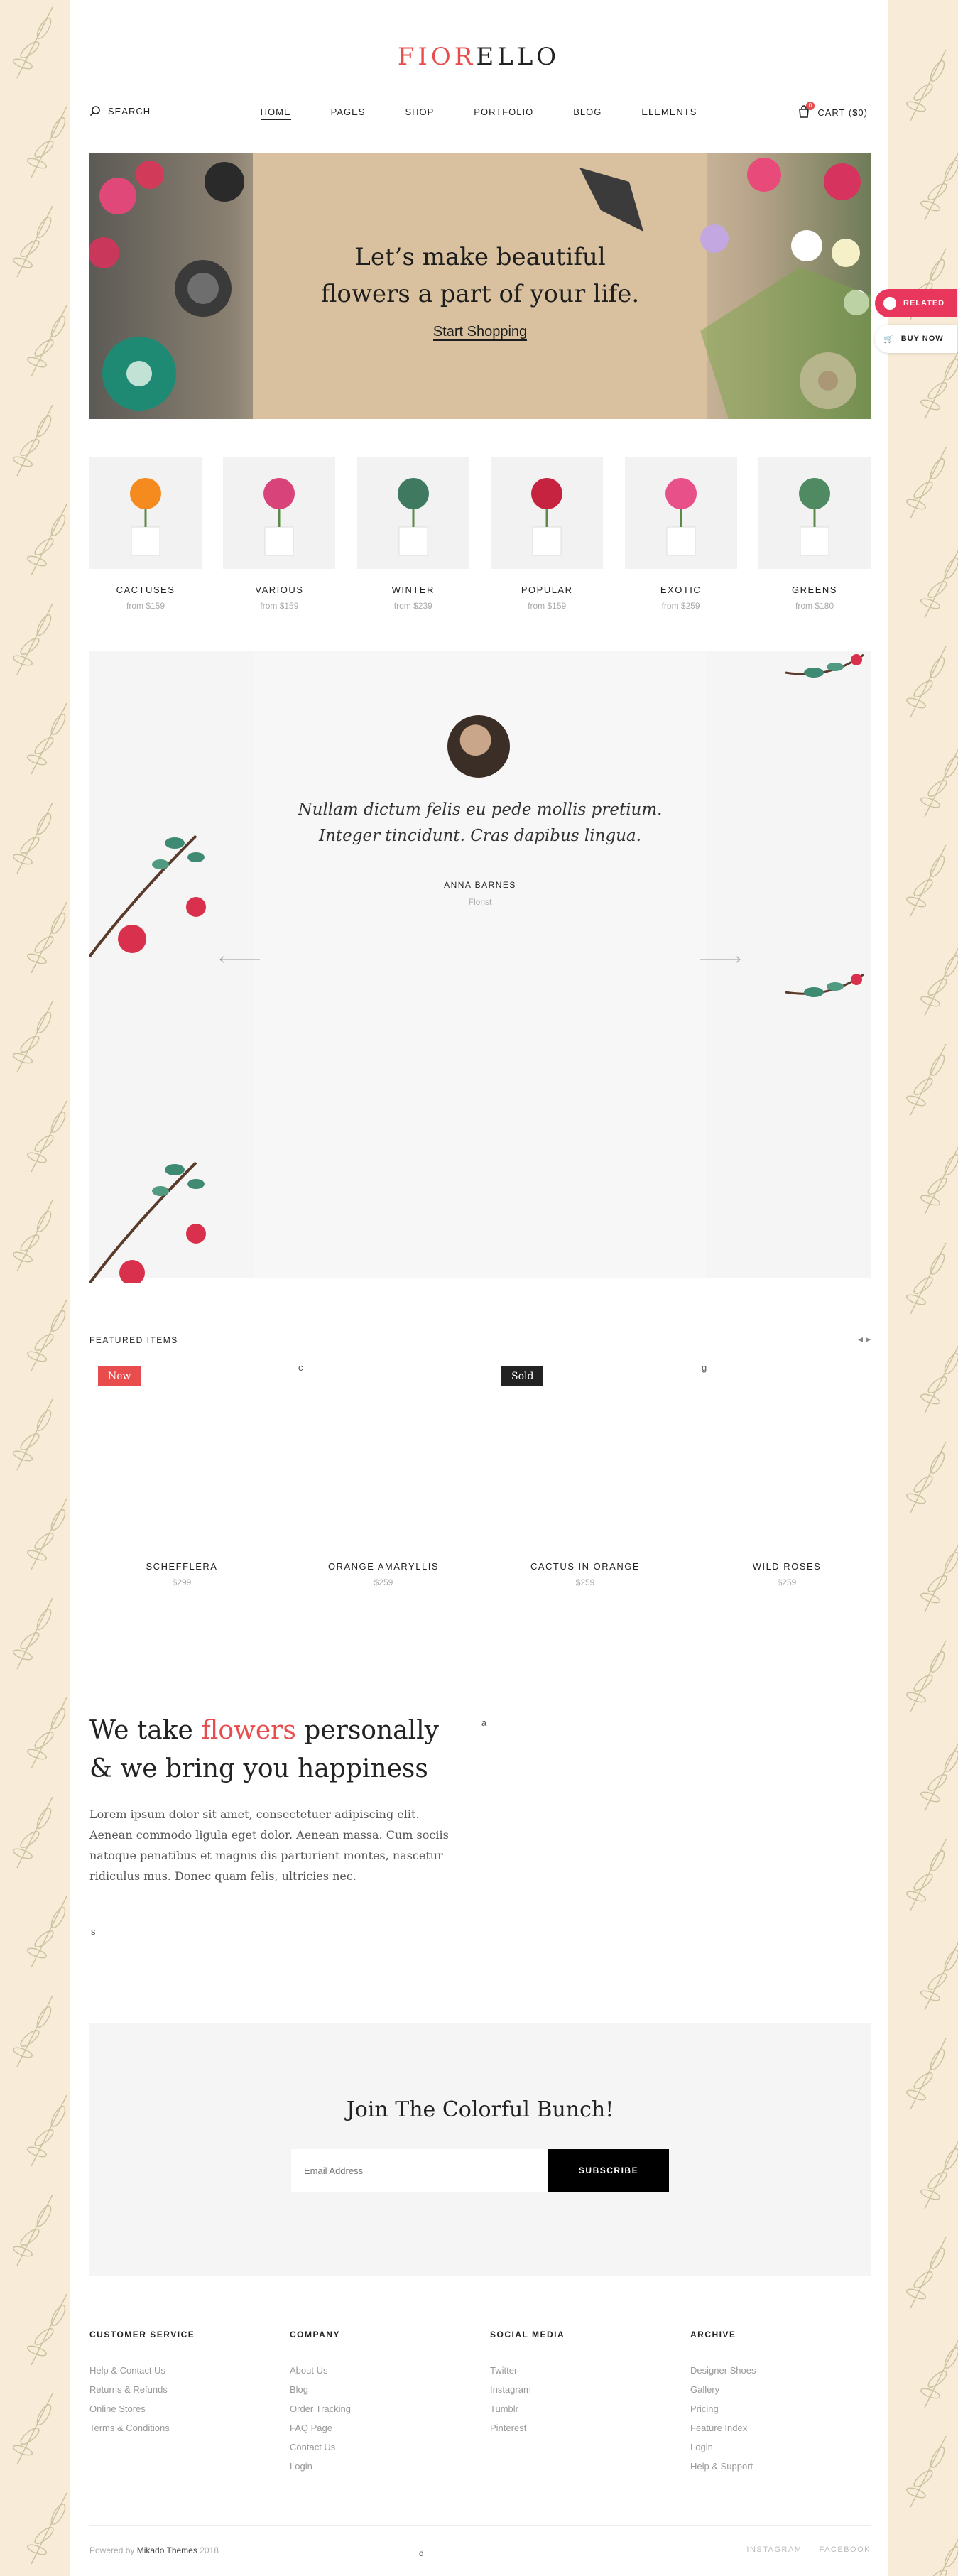  Describe the element at coordinates (480, 333) in the screenshot. I see `start-shopping-link: Start Shopping` at that location.